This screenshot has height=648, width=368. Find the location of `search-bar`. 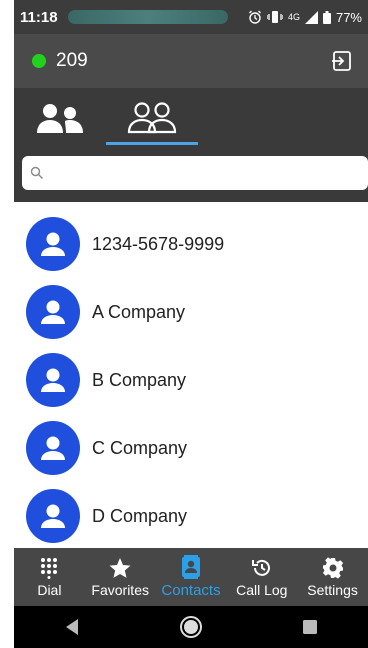

search-bar is located at coordinates (191, 175).